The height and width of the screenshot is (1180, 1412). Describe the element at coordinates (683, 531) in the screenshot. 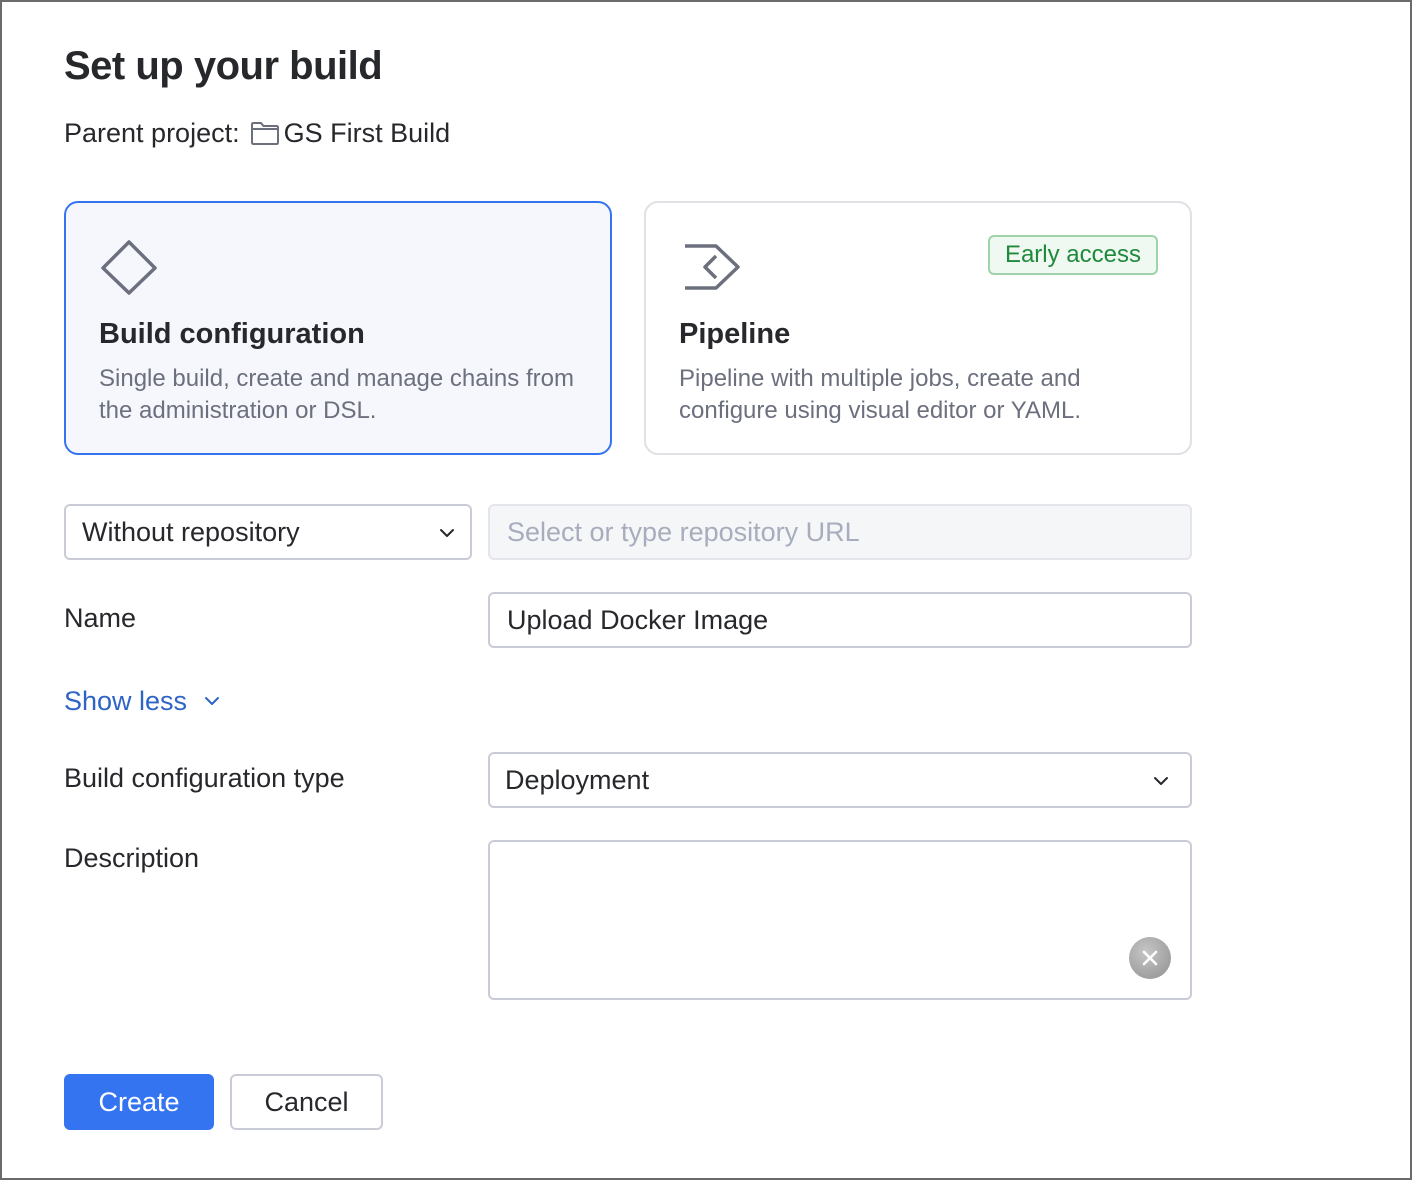

I see `repository-url-placeholder: Select or type repository URL` at that location.